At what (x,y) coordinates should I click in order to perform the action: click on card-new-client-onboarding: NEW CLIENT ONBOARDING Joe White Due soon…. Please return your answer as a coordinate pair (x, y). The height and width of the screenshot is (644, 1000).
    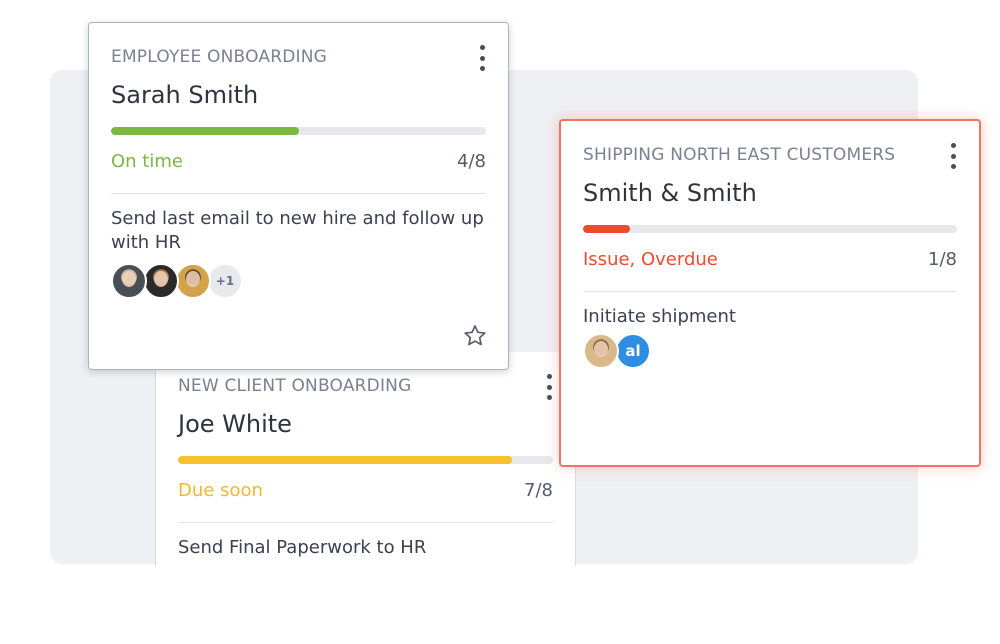
    Looking at the image, I should click on (365, 459).